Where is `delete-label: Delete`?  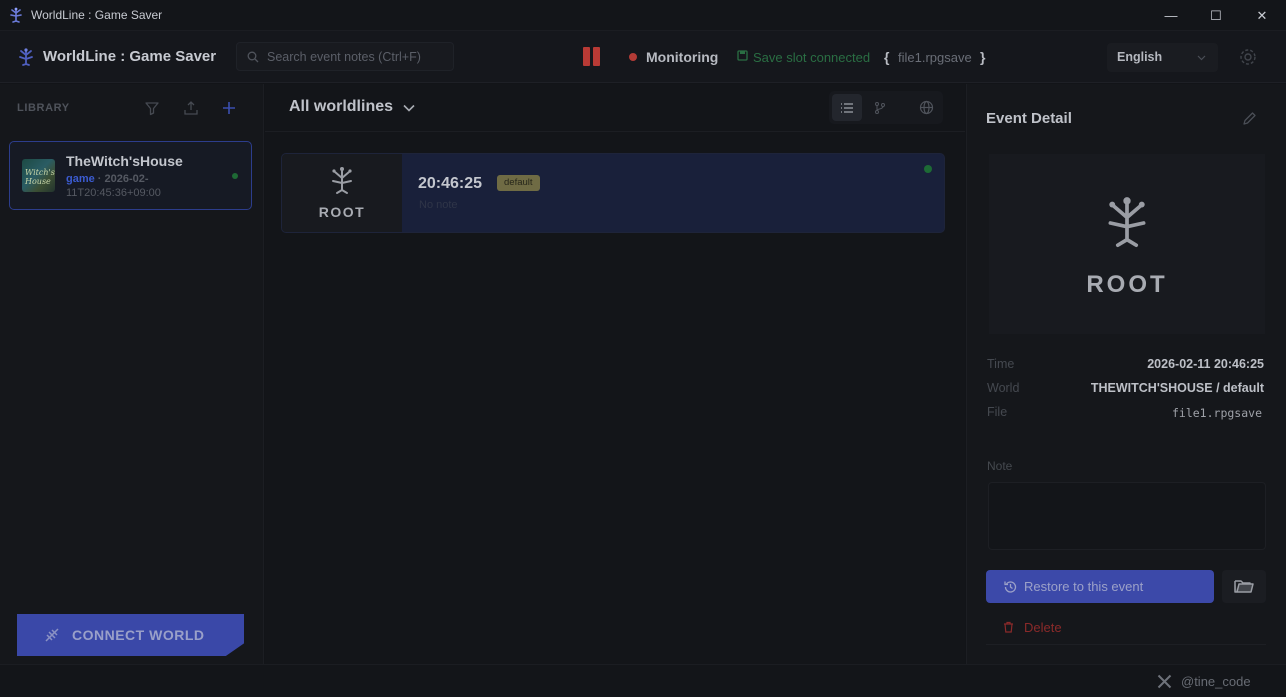 delete-label: Delete is located at coordinates (1043, 627).